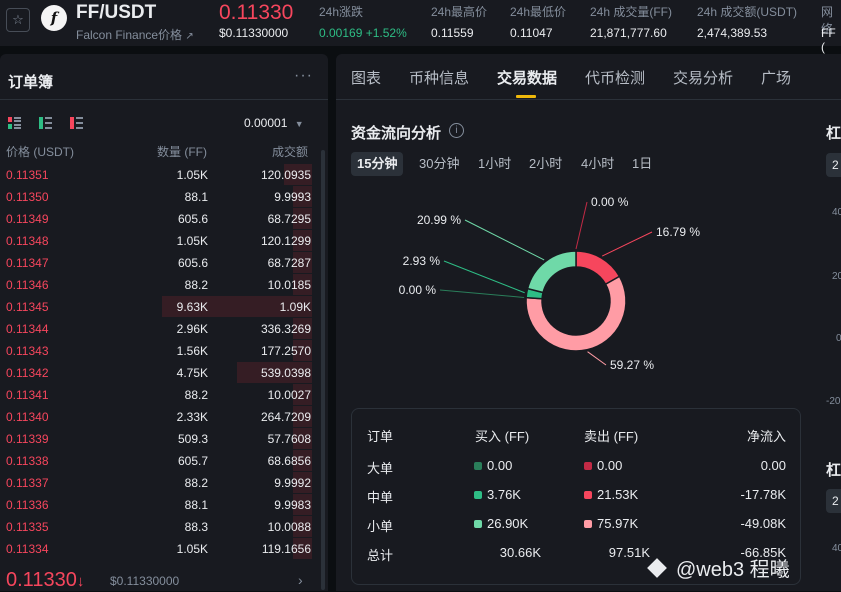 Image resolution: width=841 pixels, height=592 pixels. What do you see at coordinates (285, 351) in the screenshot?
I see `row-total: 177.2570` at bounding box center [285, 351].